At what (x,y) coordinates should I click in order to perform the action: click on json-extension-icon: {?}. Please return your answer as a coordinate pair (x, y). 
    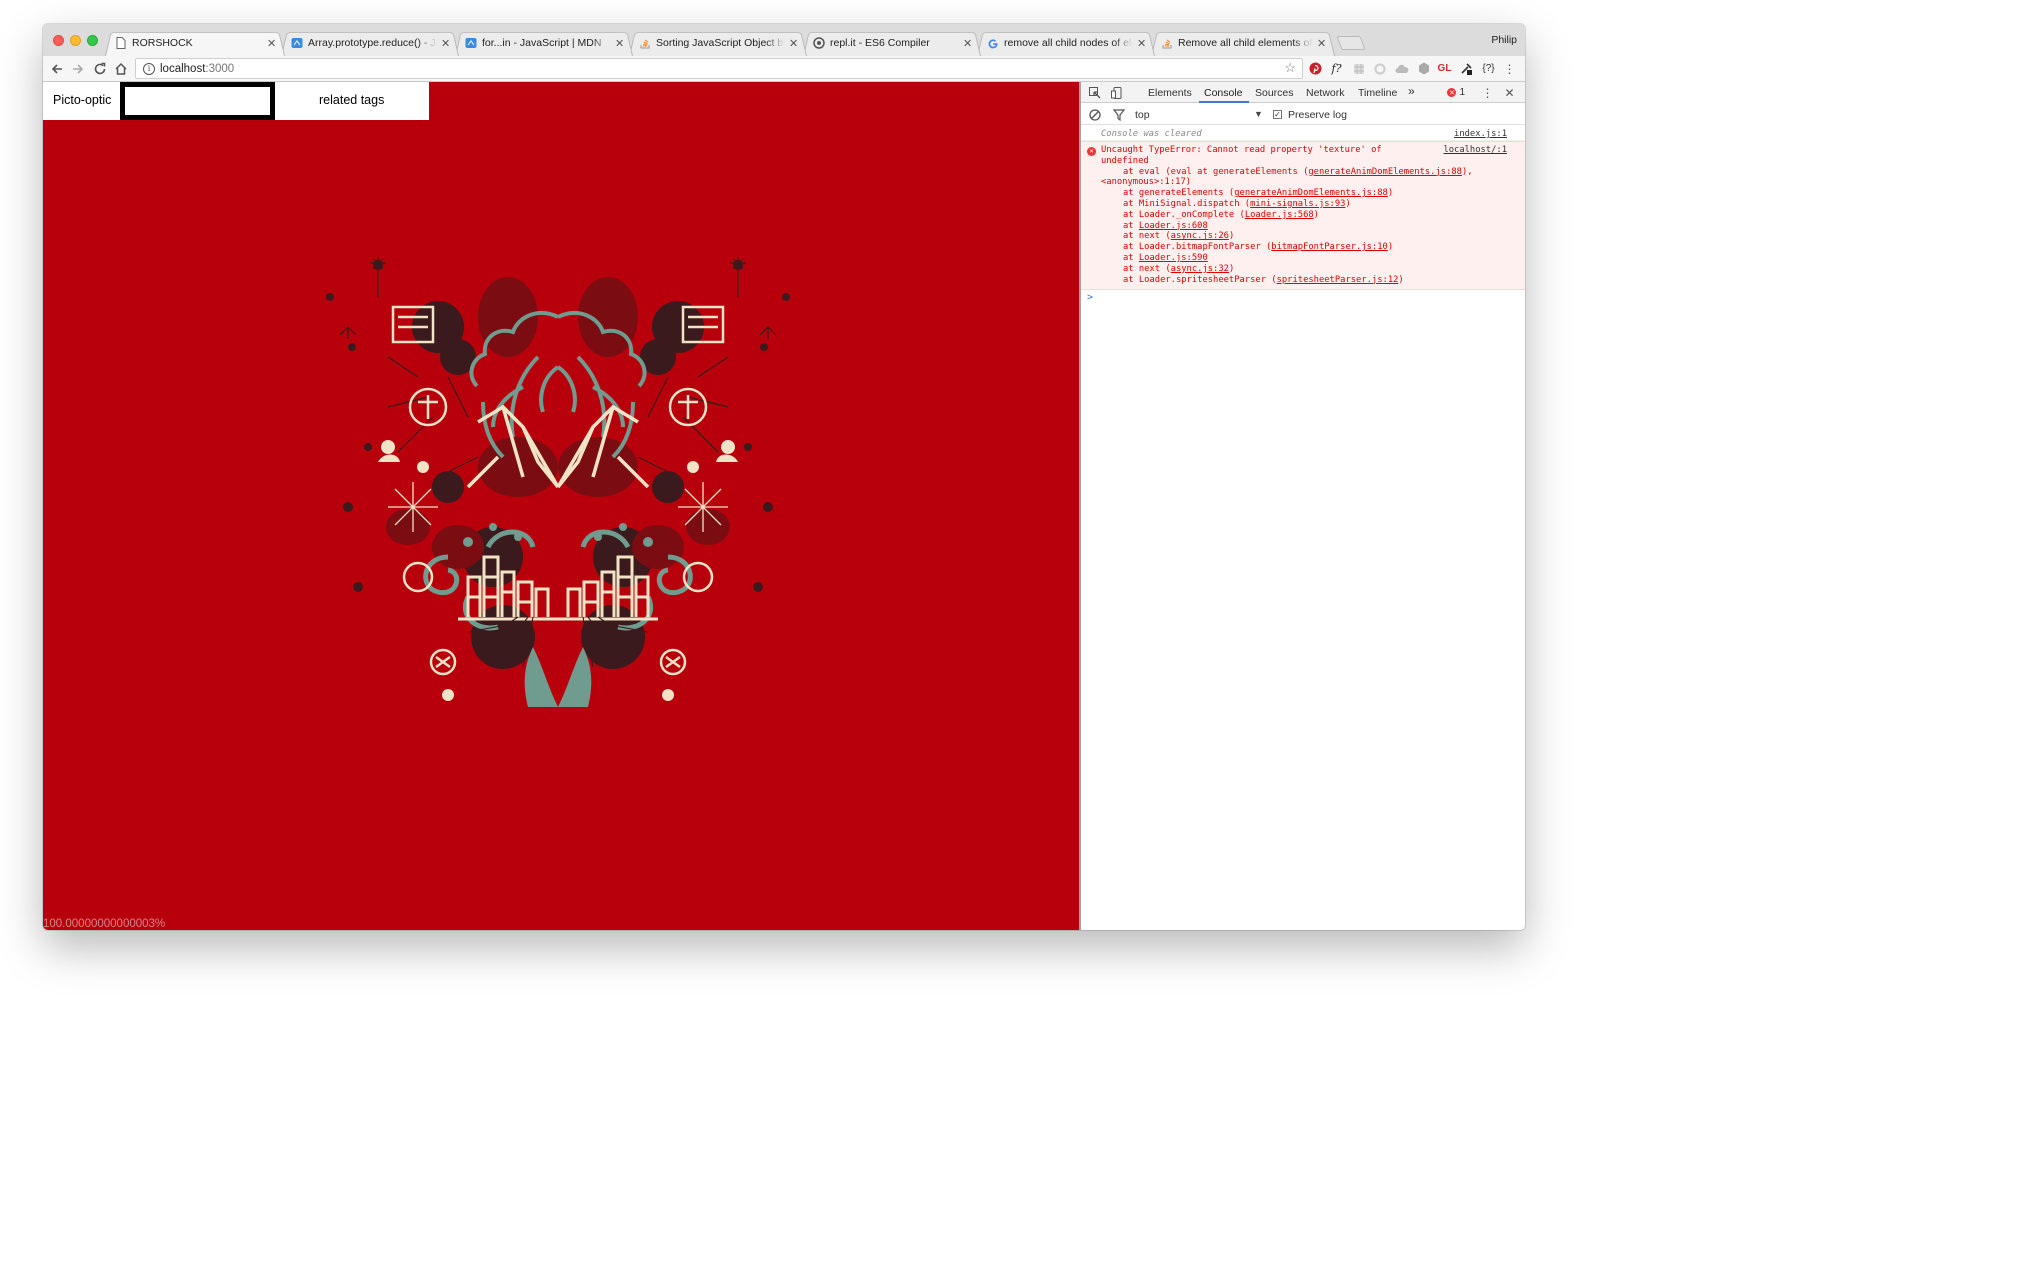
    Looking at the image, I should click on (1488, 68).